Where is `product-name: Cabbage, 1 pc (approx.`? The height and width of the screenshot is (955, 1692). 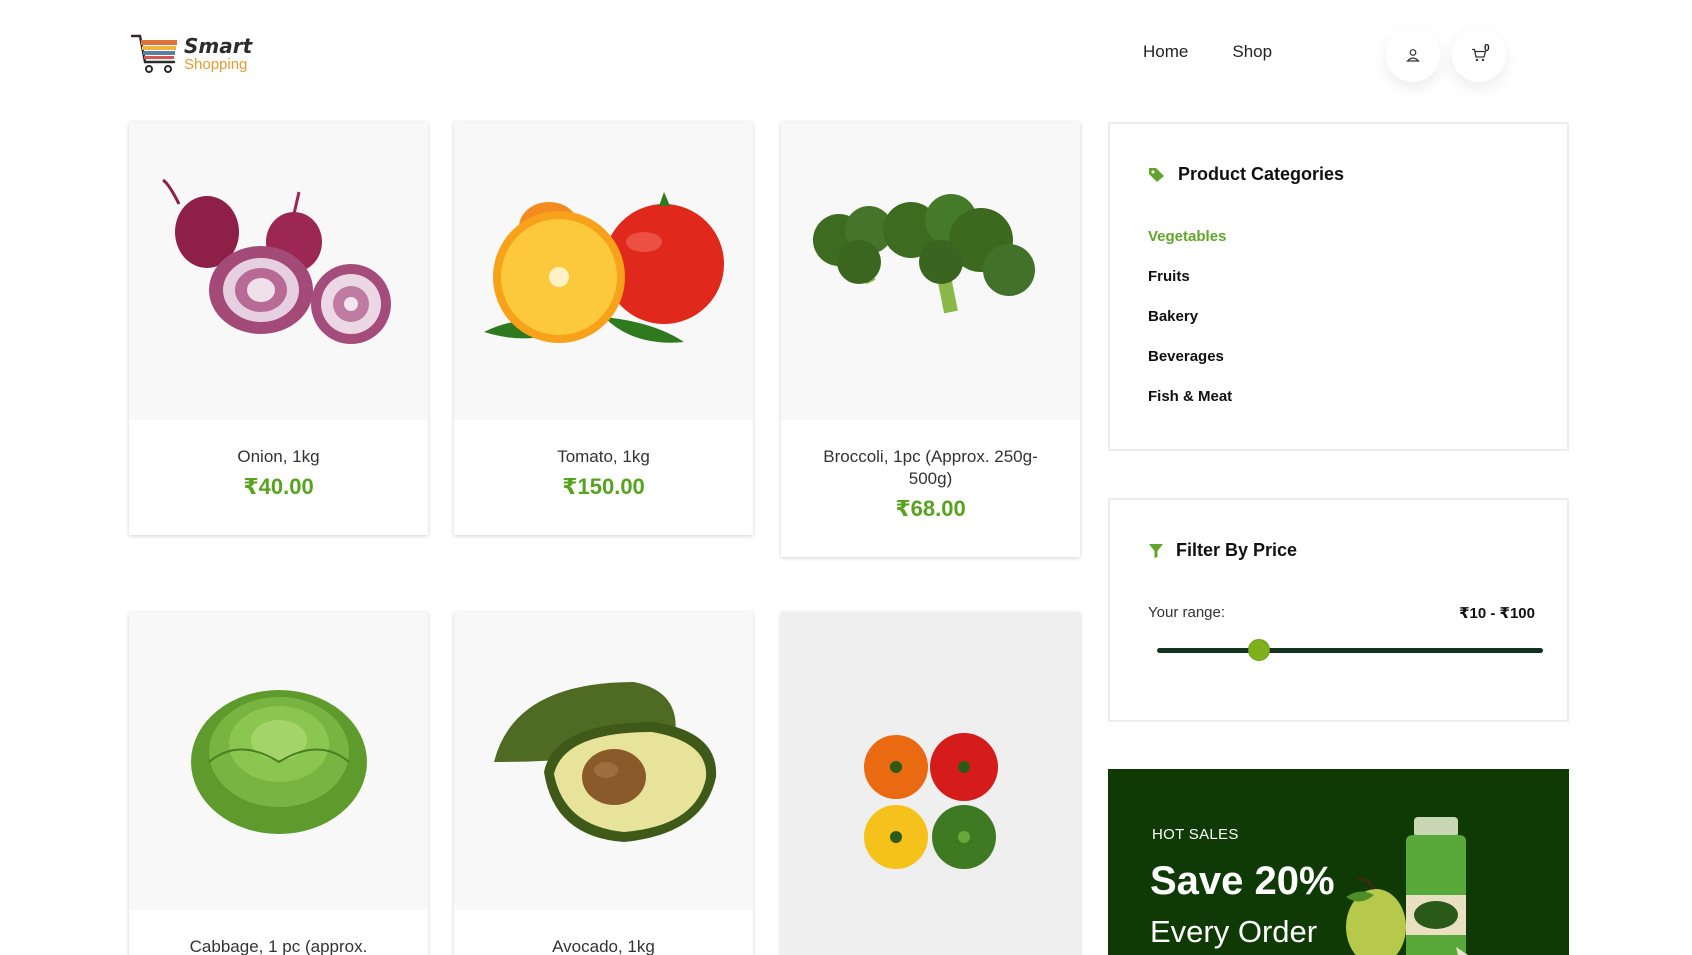 product-name: Cabbage, 1 pc (approx. is located at coordinates (278, 945).